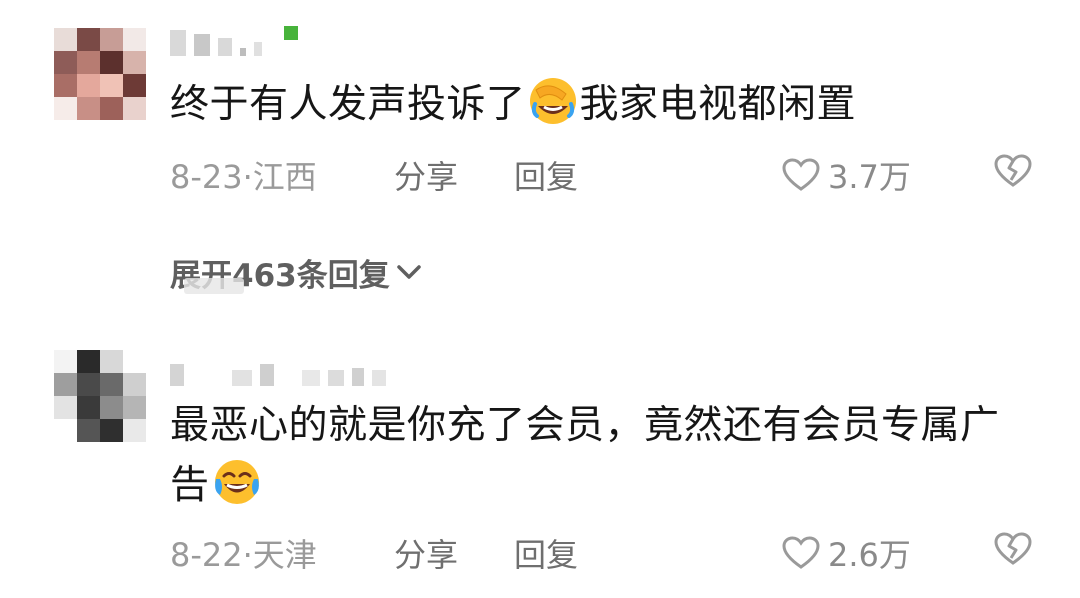 The height and width of the screenshot is (598, 1080). I want to click on comment-text: 终于有人发声投诉了 我家电视都闲置, so click(600, 105).